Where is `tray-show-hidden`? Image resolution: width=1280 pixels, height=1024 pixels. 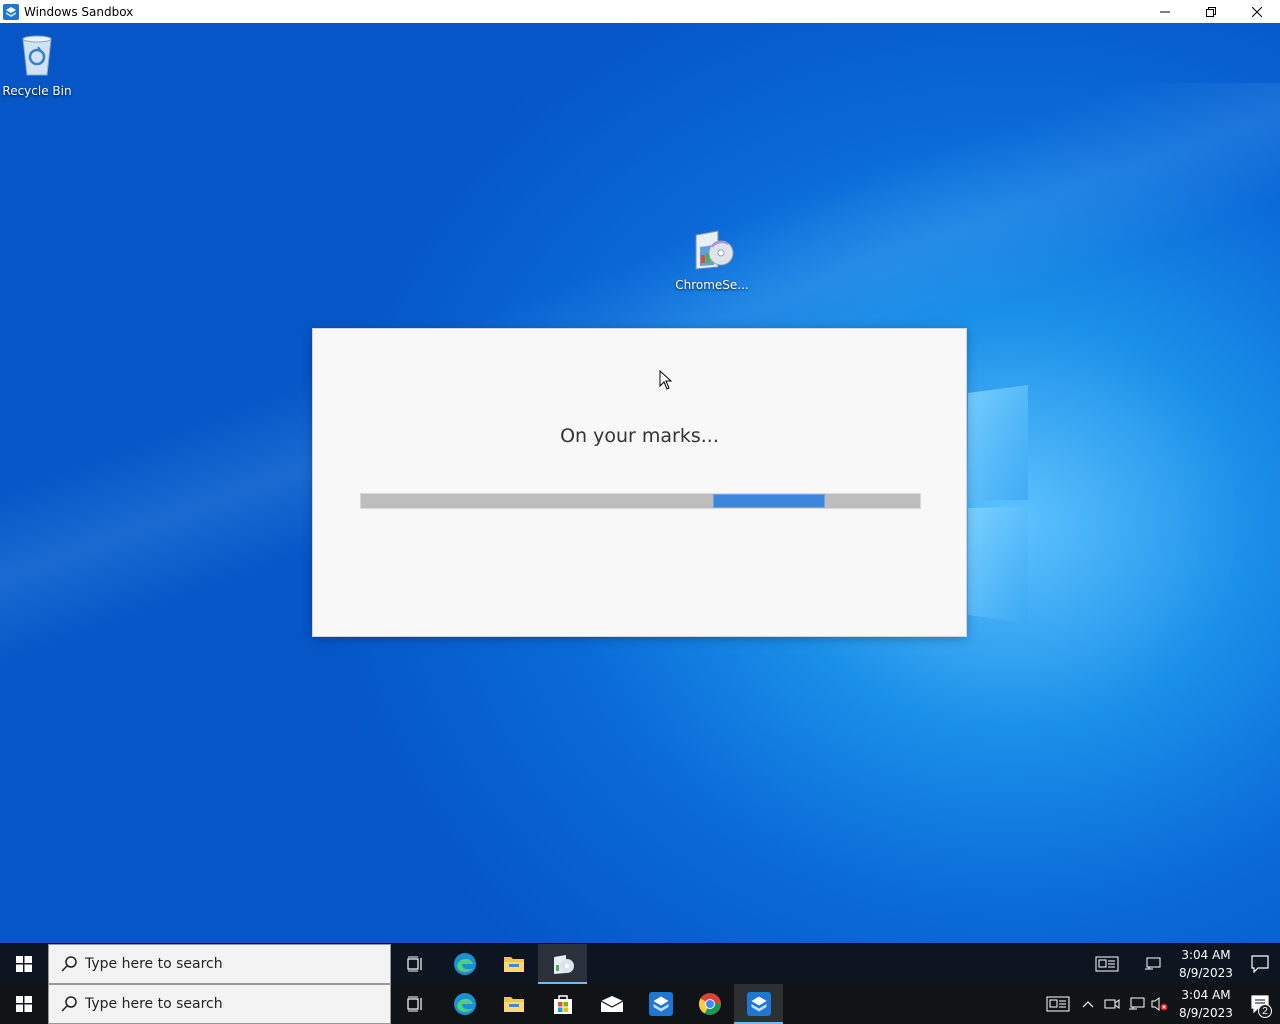
tray-show-hidden is located at coordinates (1088, 1004).